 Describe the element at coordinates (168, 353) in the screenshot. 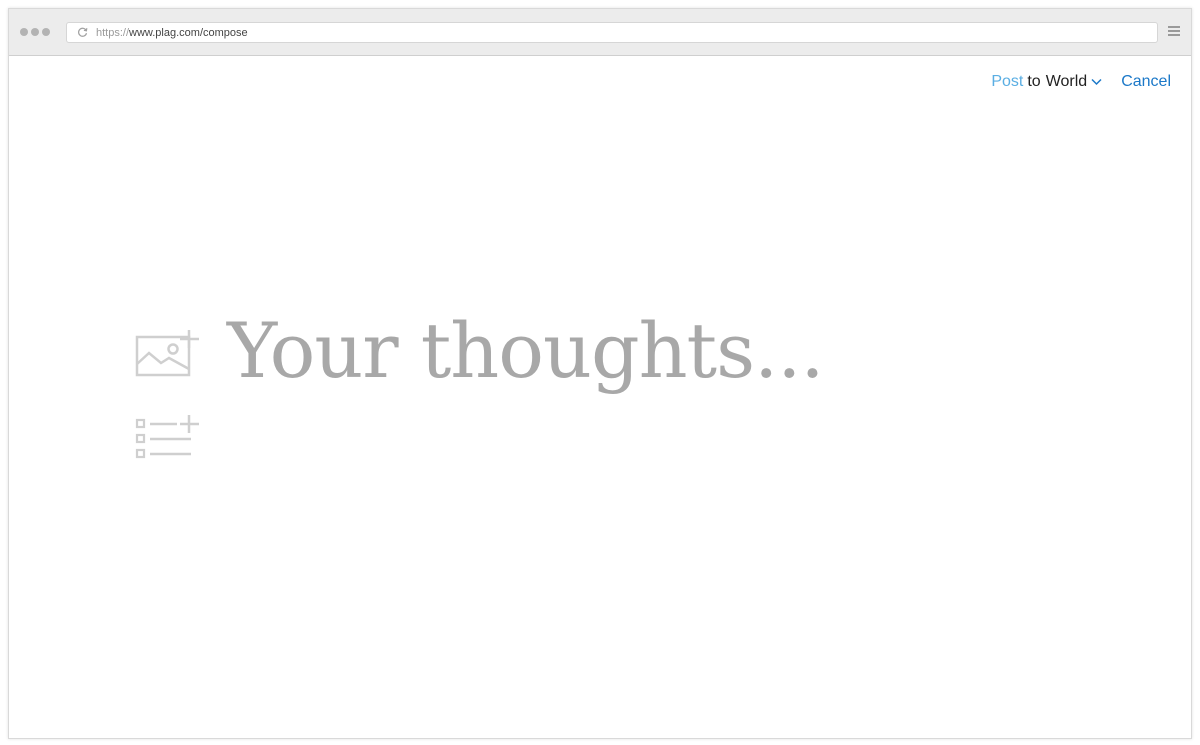

I see `add-image-icon` at that location.